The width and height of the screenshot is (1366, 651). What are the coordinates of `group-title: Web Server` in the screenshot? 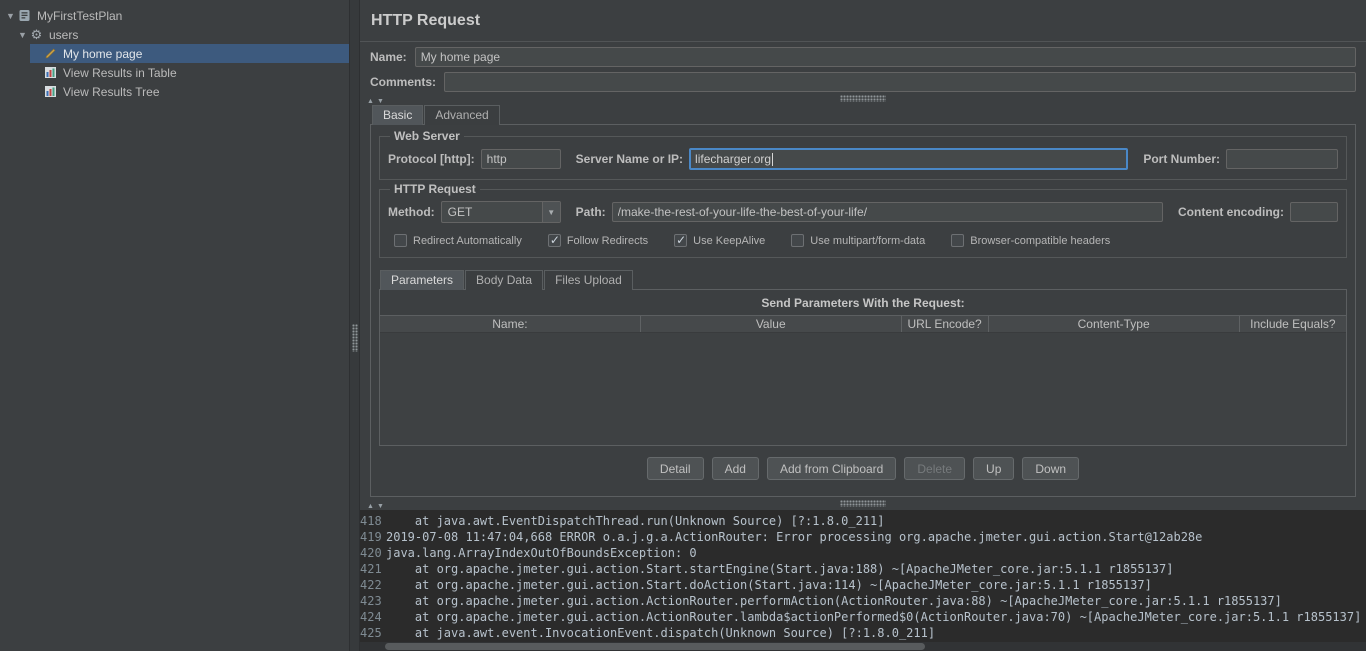 It's located at (427, 136).